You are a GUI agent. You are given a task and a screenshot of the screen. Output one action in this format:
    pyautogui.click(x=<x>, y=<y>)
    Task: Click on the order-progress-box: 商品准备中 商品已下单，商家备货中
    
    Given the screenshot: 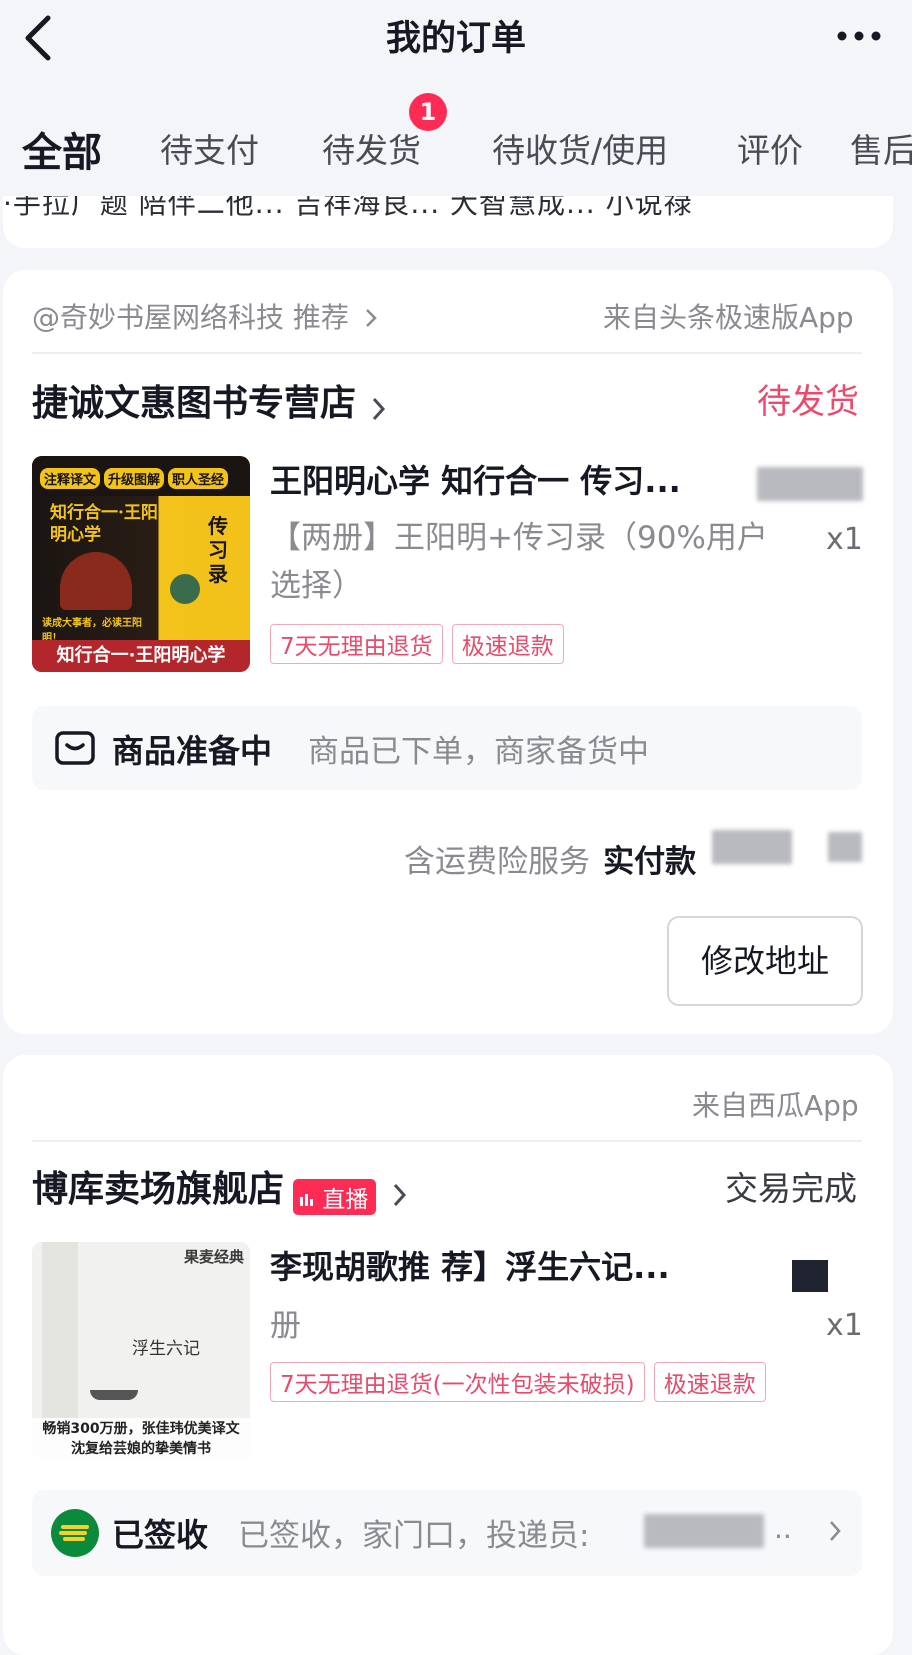 What is the action you would take?
    pyautogui.click(x=447, y=748)
    